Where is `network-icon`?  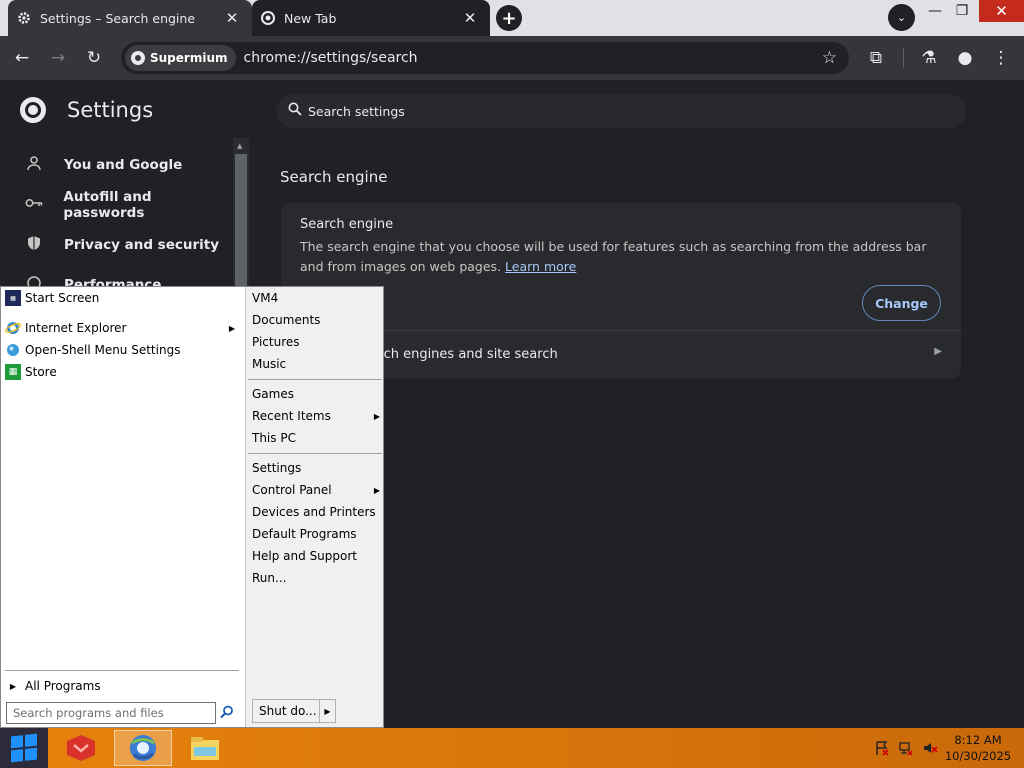
network-icon is located at coordinates (906, 748).